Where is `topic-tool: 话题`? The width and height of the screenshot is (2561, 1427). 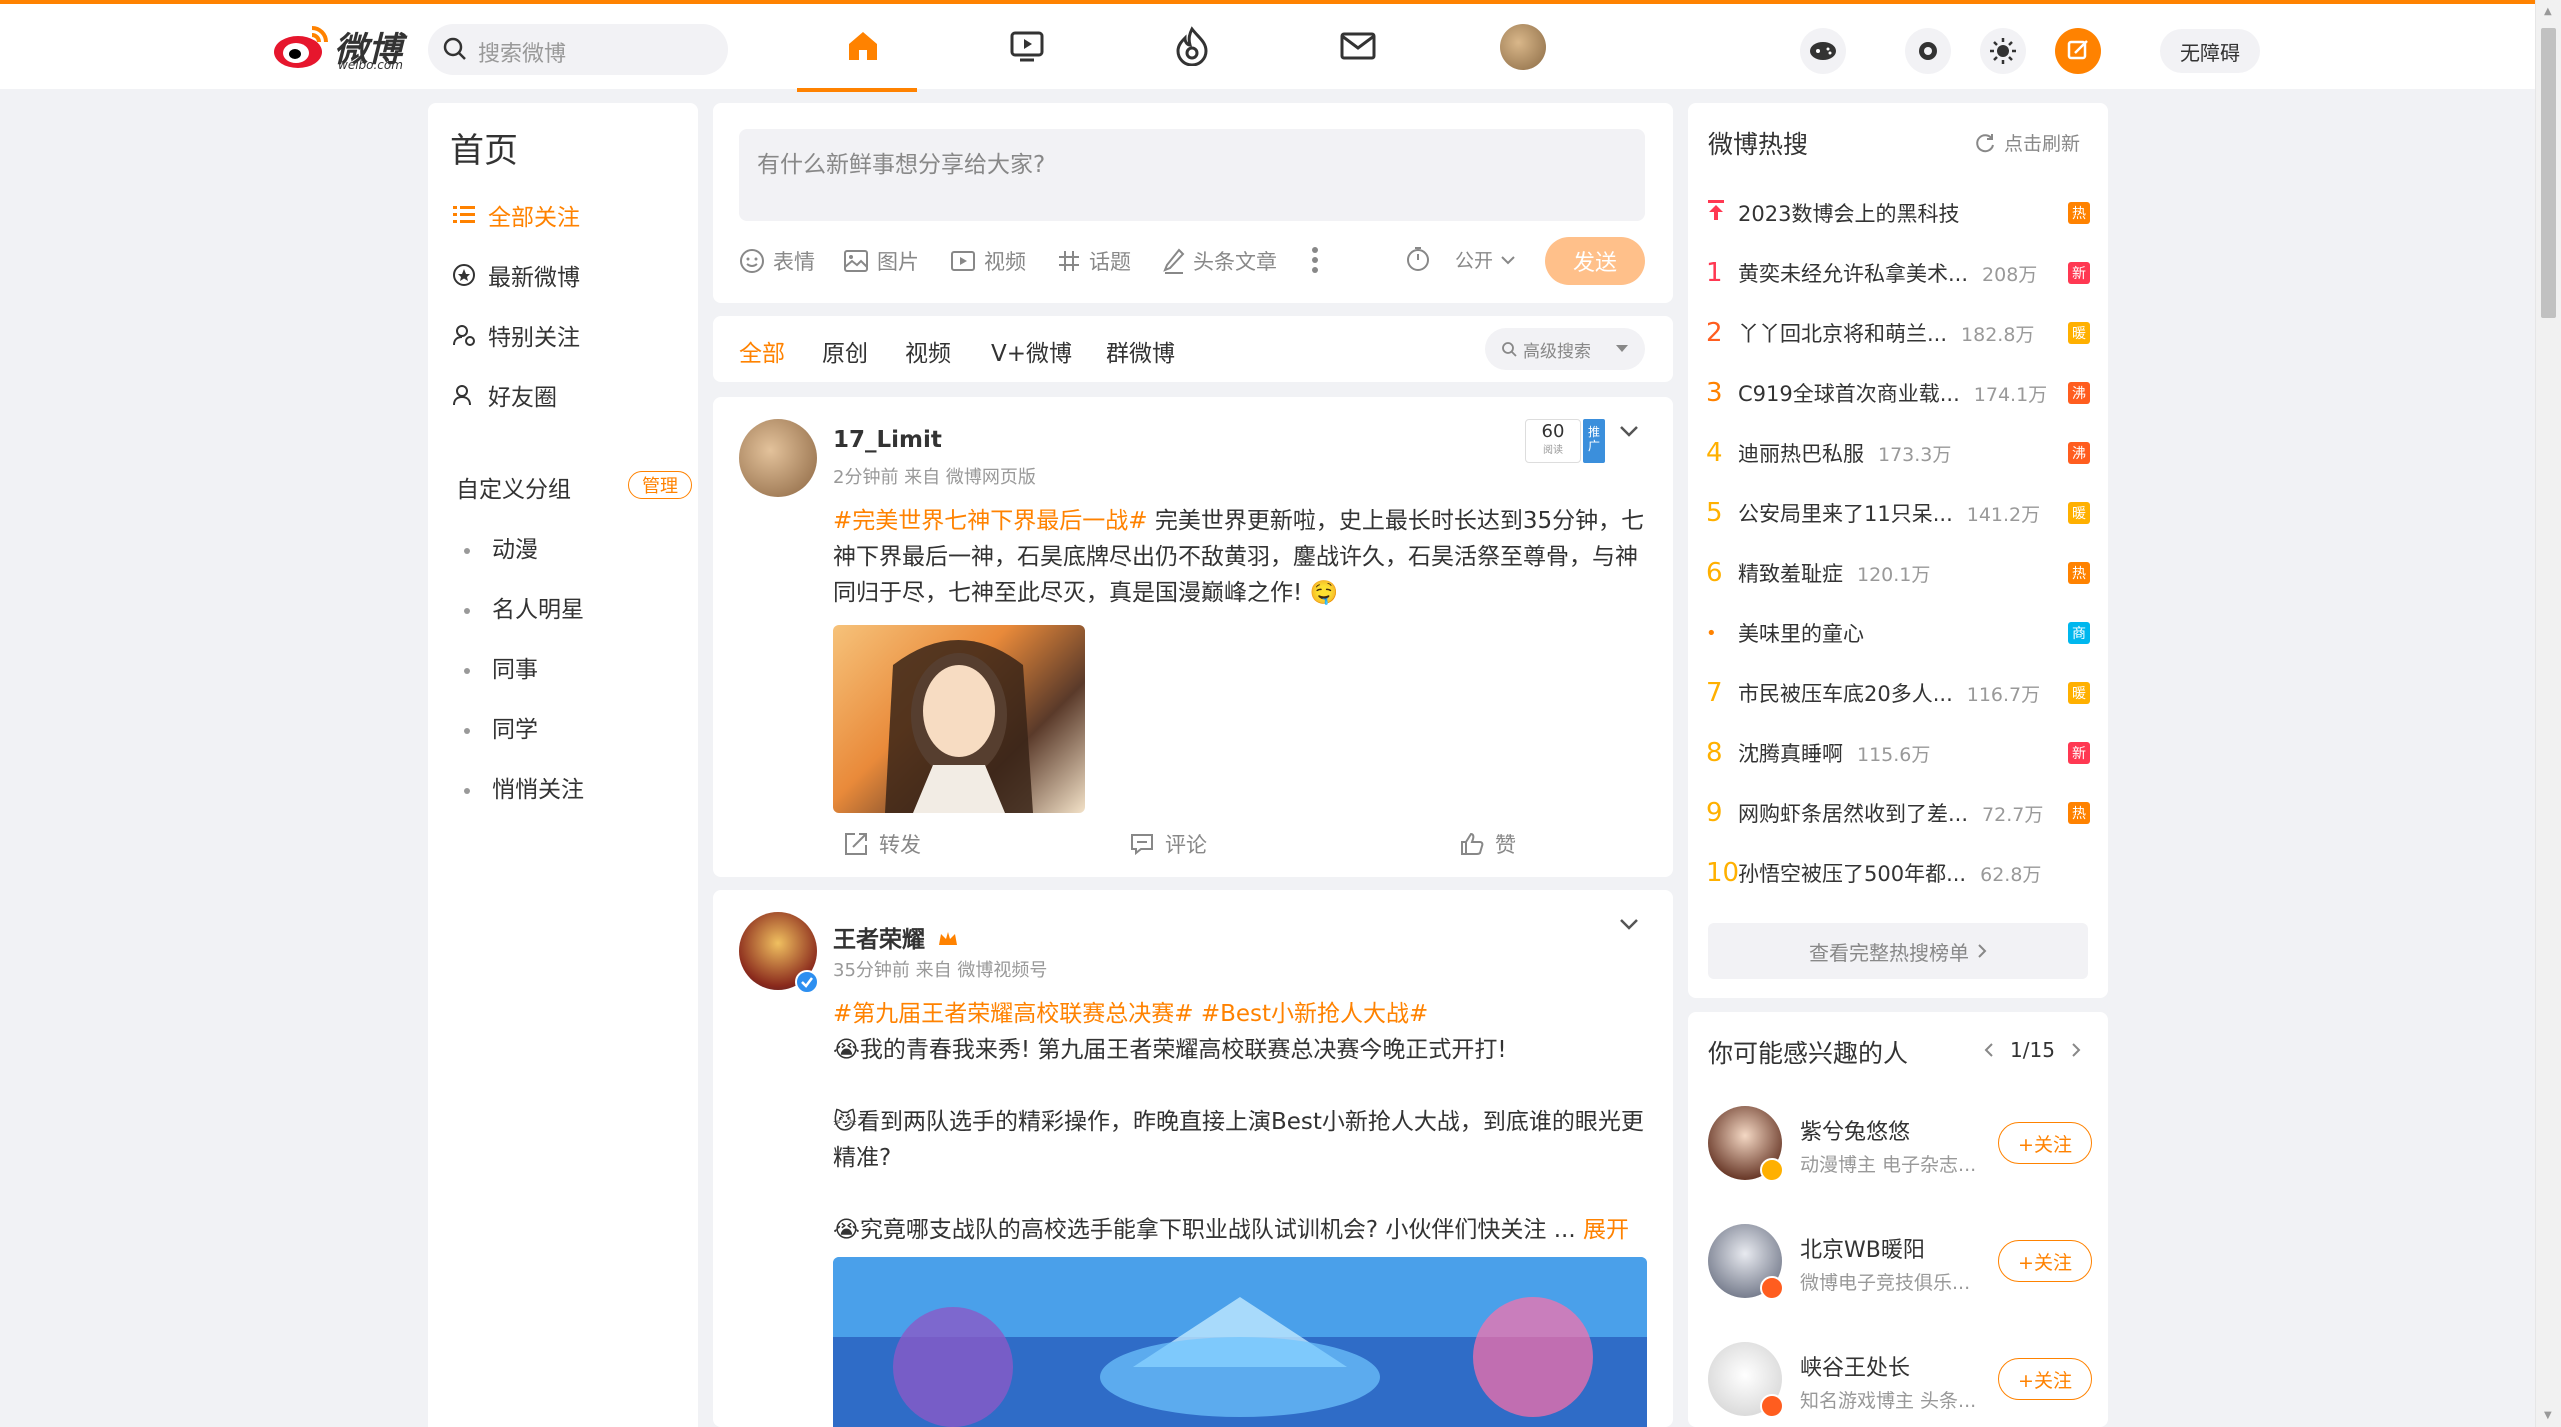
topic-tool: 话题 is located at coordinates (1094, 261).